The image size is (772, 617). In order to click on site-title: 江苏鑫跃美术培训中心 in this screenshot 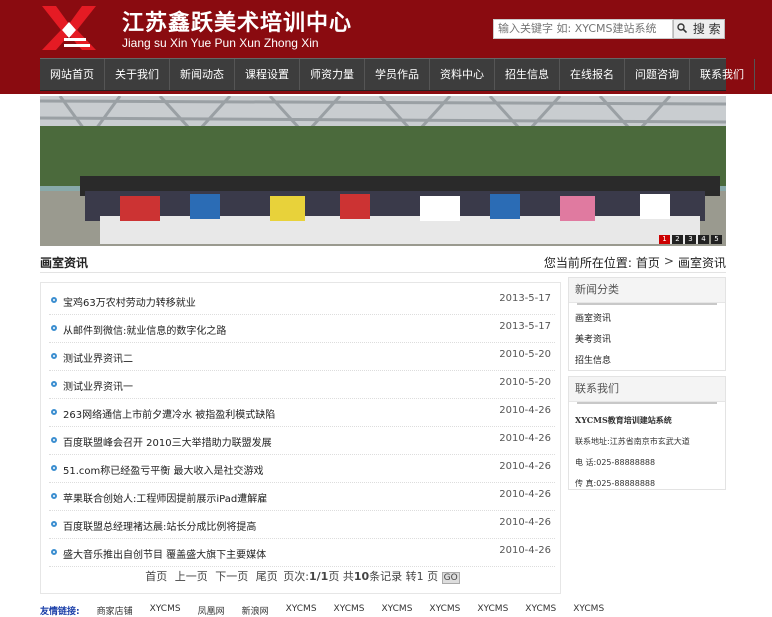, I will do `click(237, 23)`.